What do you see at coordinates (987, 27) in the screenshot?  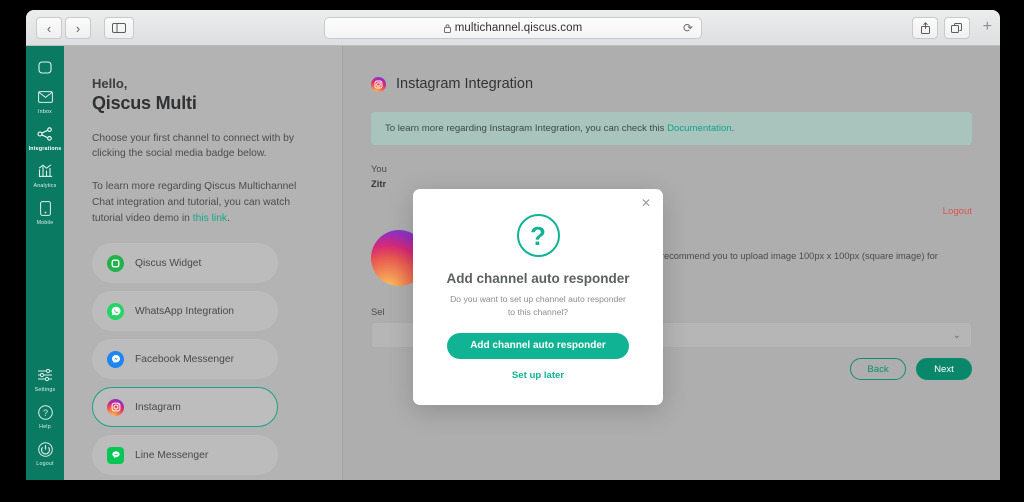 I see `new-tab-button: +` at bounding box center [987, 27].